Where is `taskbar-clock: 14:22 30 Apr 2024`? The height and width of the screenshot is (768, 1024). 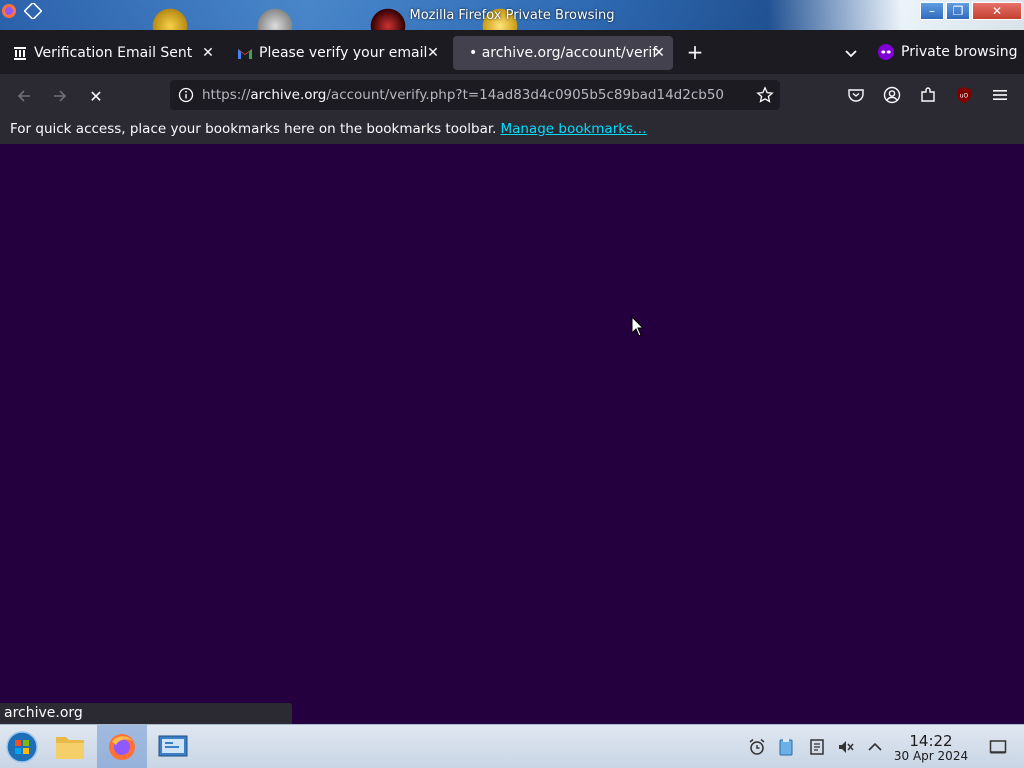
taskbar-clock: 14:22 30 Apr 2024 is located at coordinates (931, 748).